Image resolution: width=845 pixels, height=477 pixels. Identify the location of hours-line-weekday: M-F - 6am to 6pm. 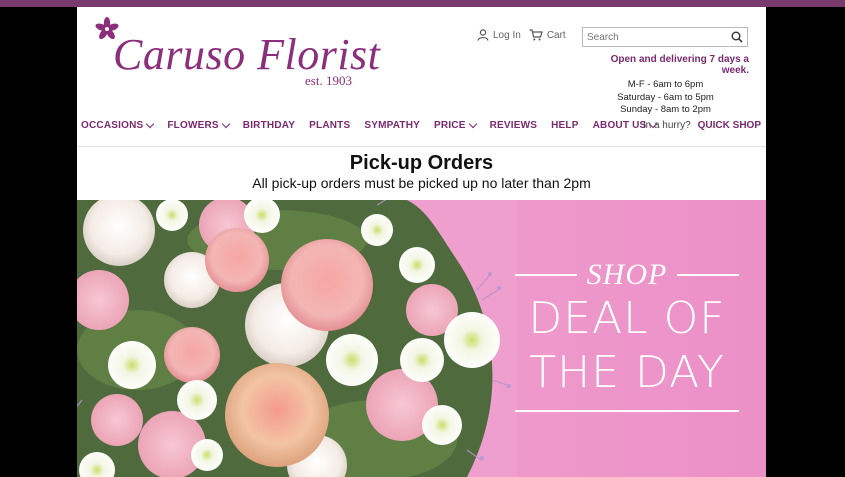
(665, 84).